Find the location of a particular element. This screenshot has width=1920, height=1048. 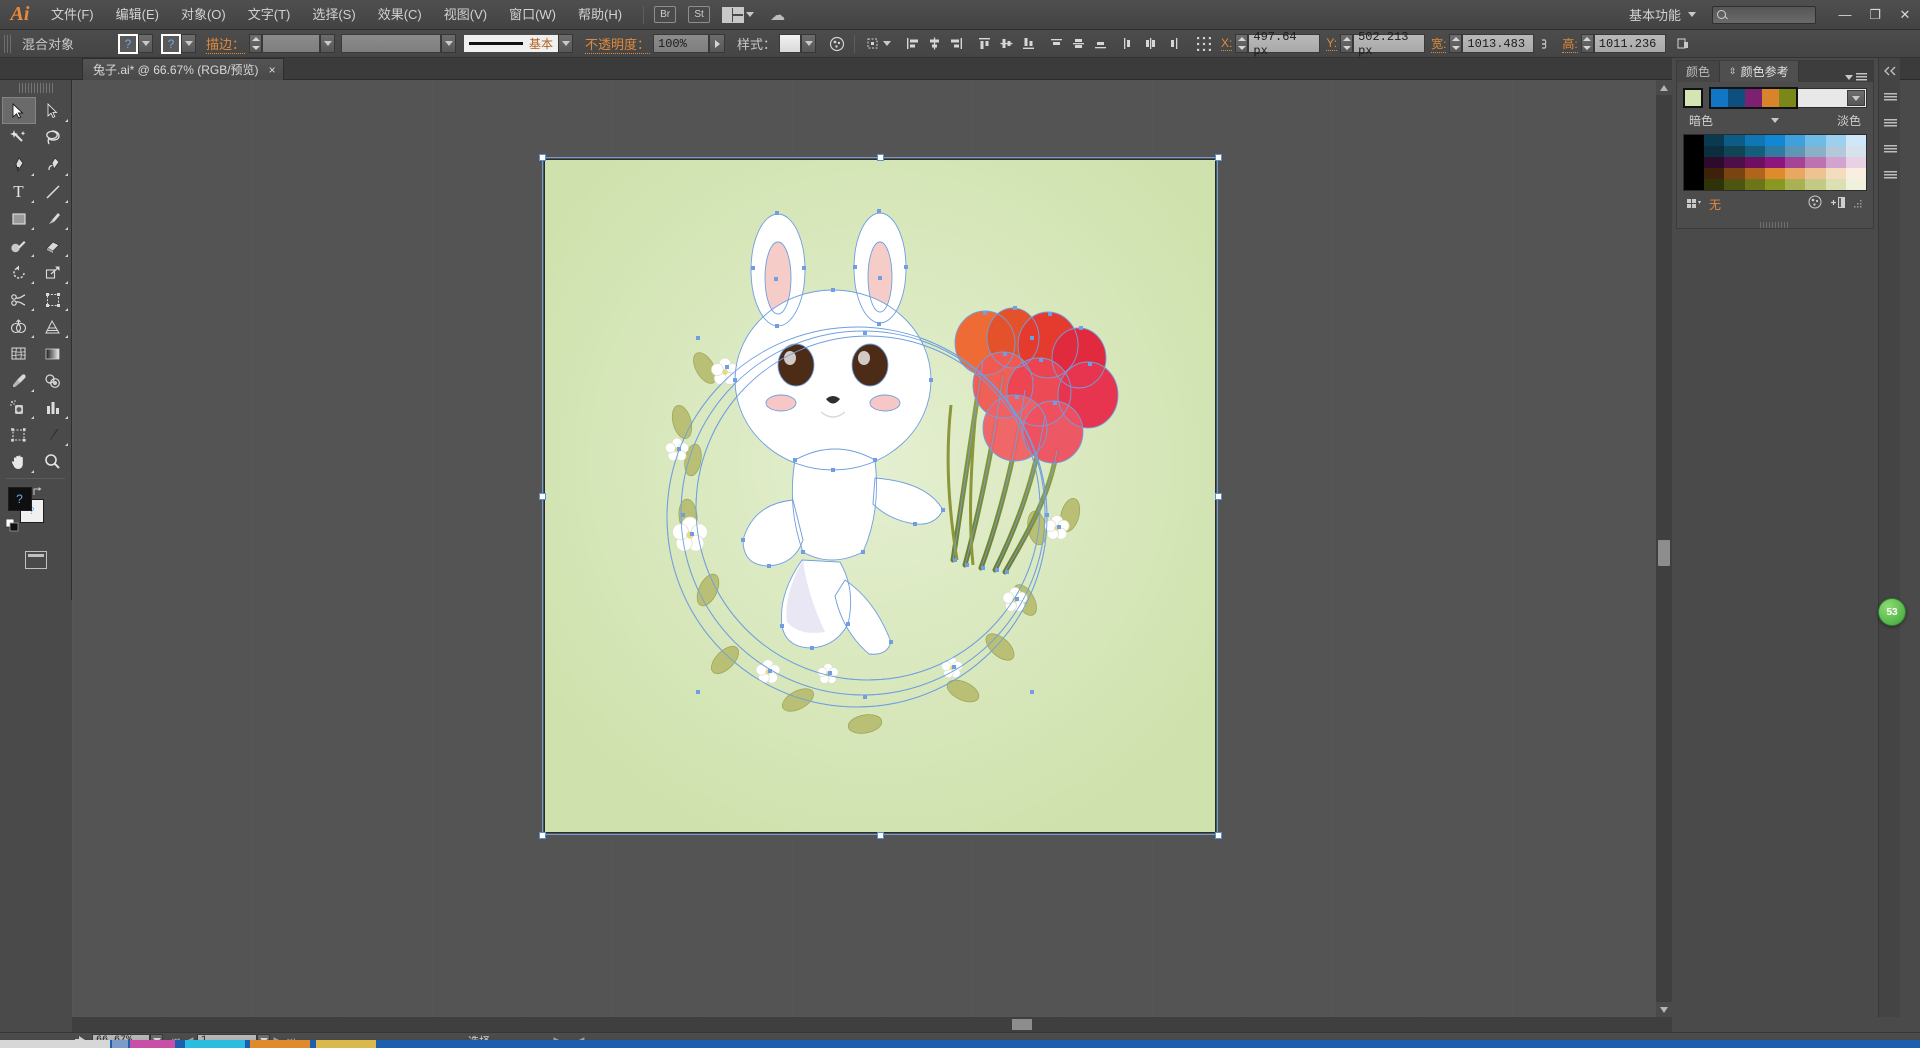

column-graph-tool is located at coordinates (53, 407).